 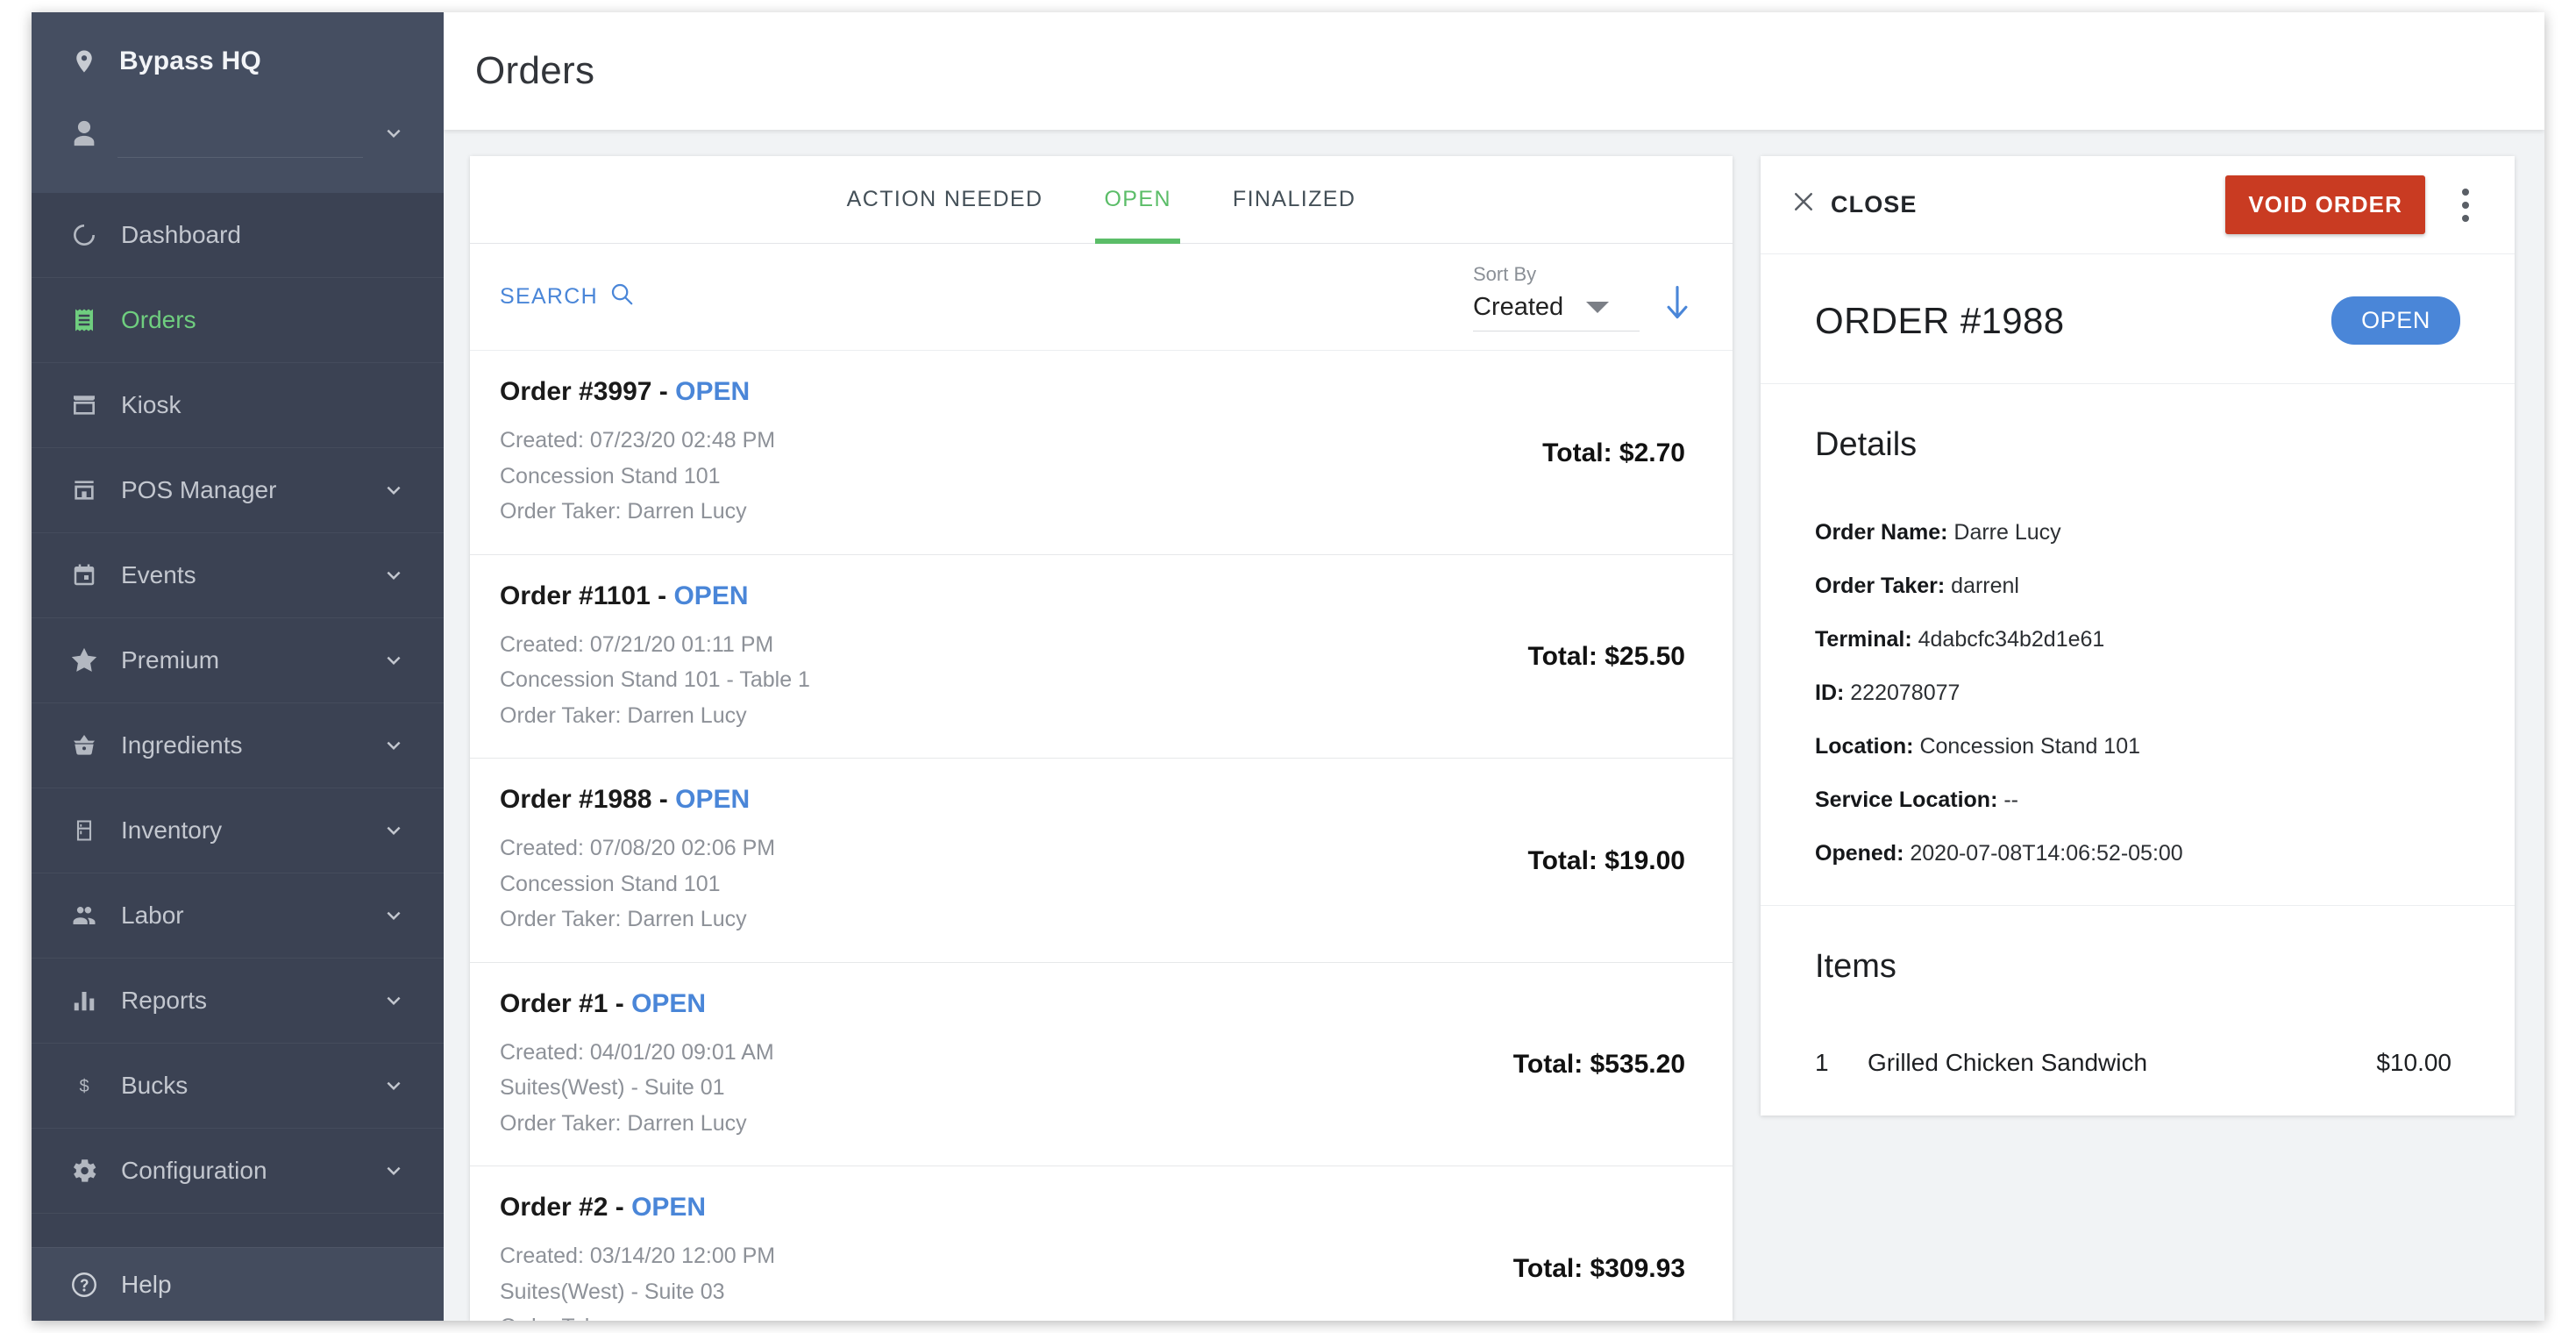 What do you see at coordinates (84, 745) in the screenshot?
I see `basket-icon` at bounding box center [84, 745].